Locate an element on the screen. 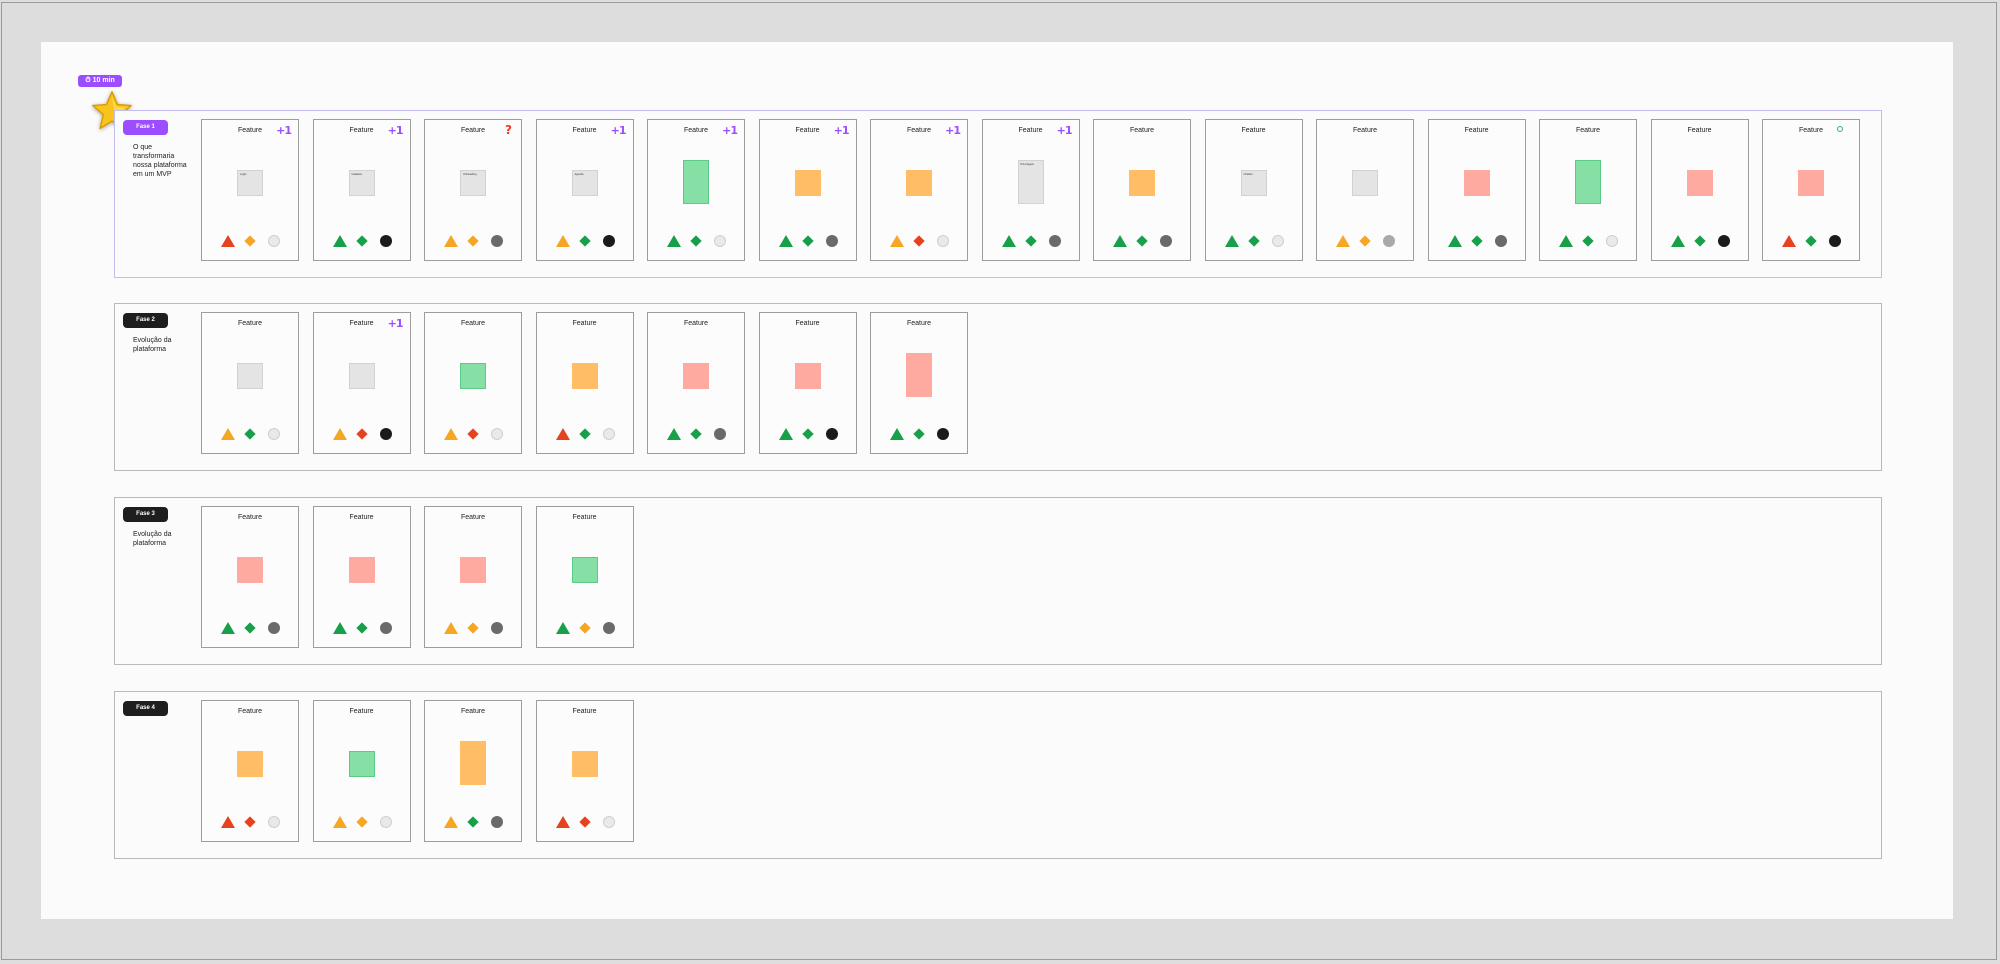 This screenshot has height=964, width=2000. feature-card: Feature Chatbot is located at coordinates (1253, 190).